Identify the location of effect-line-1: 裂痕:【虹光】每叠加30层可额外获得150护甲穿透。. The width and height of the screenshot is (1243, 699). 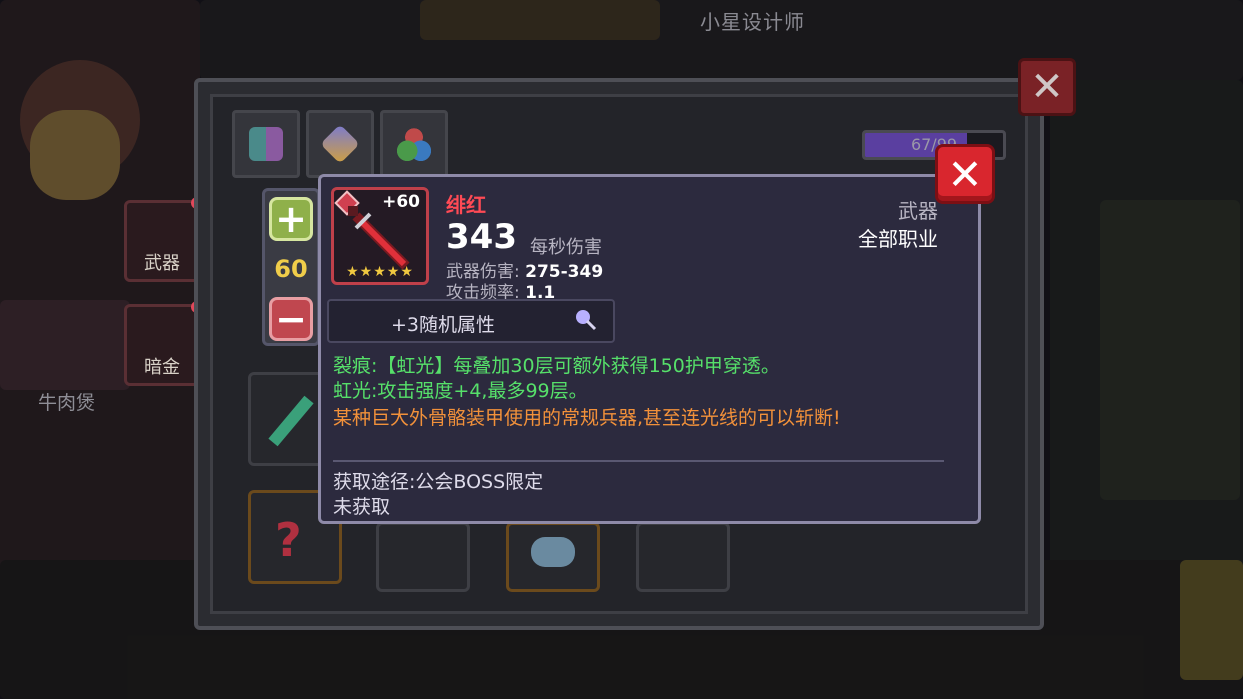
(556, 366).